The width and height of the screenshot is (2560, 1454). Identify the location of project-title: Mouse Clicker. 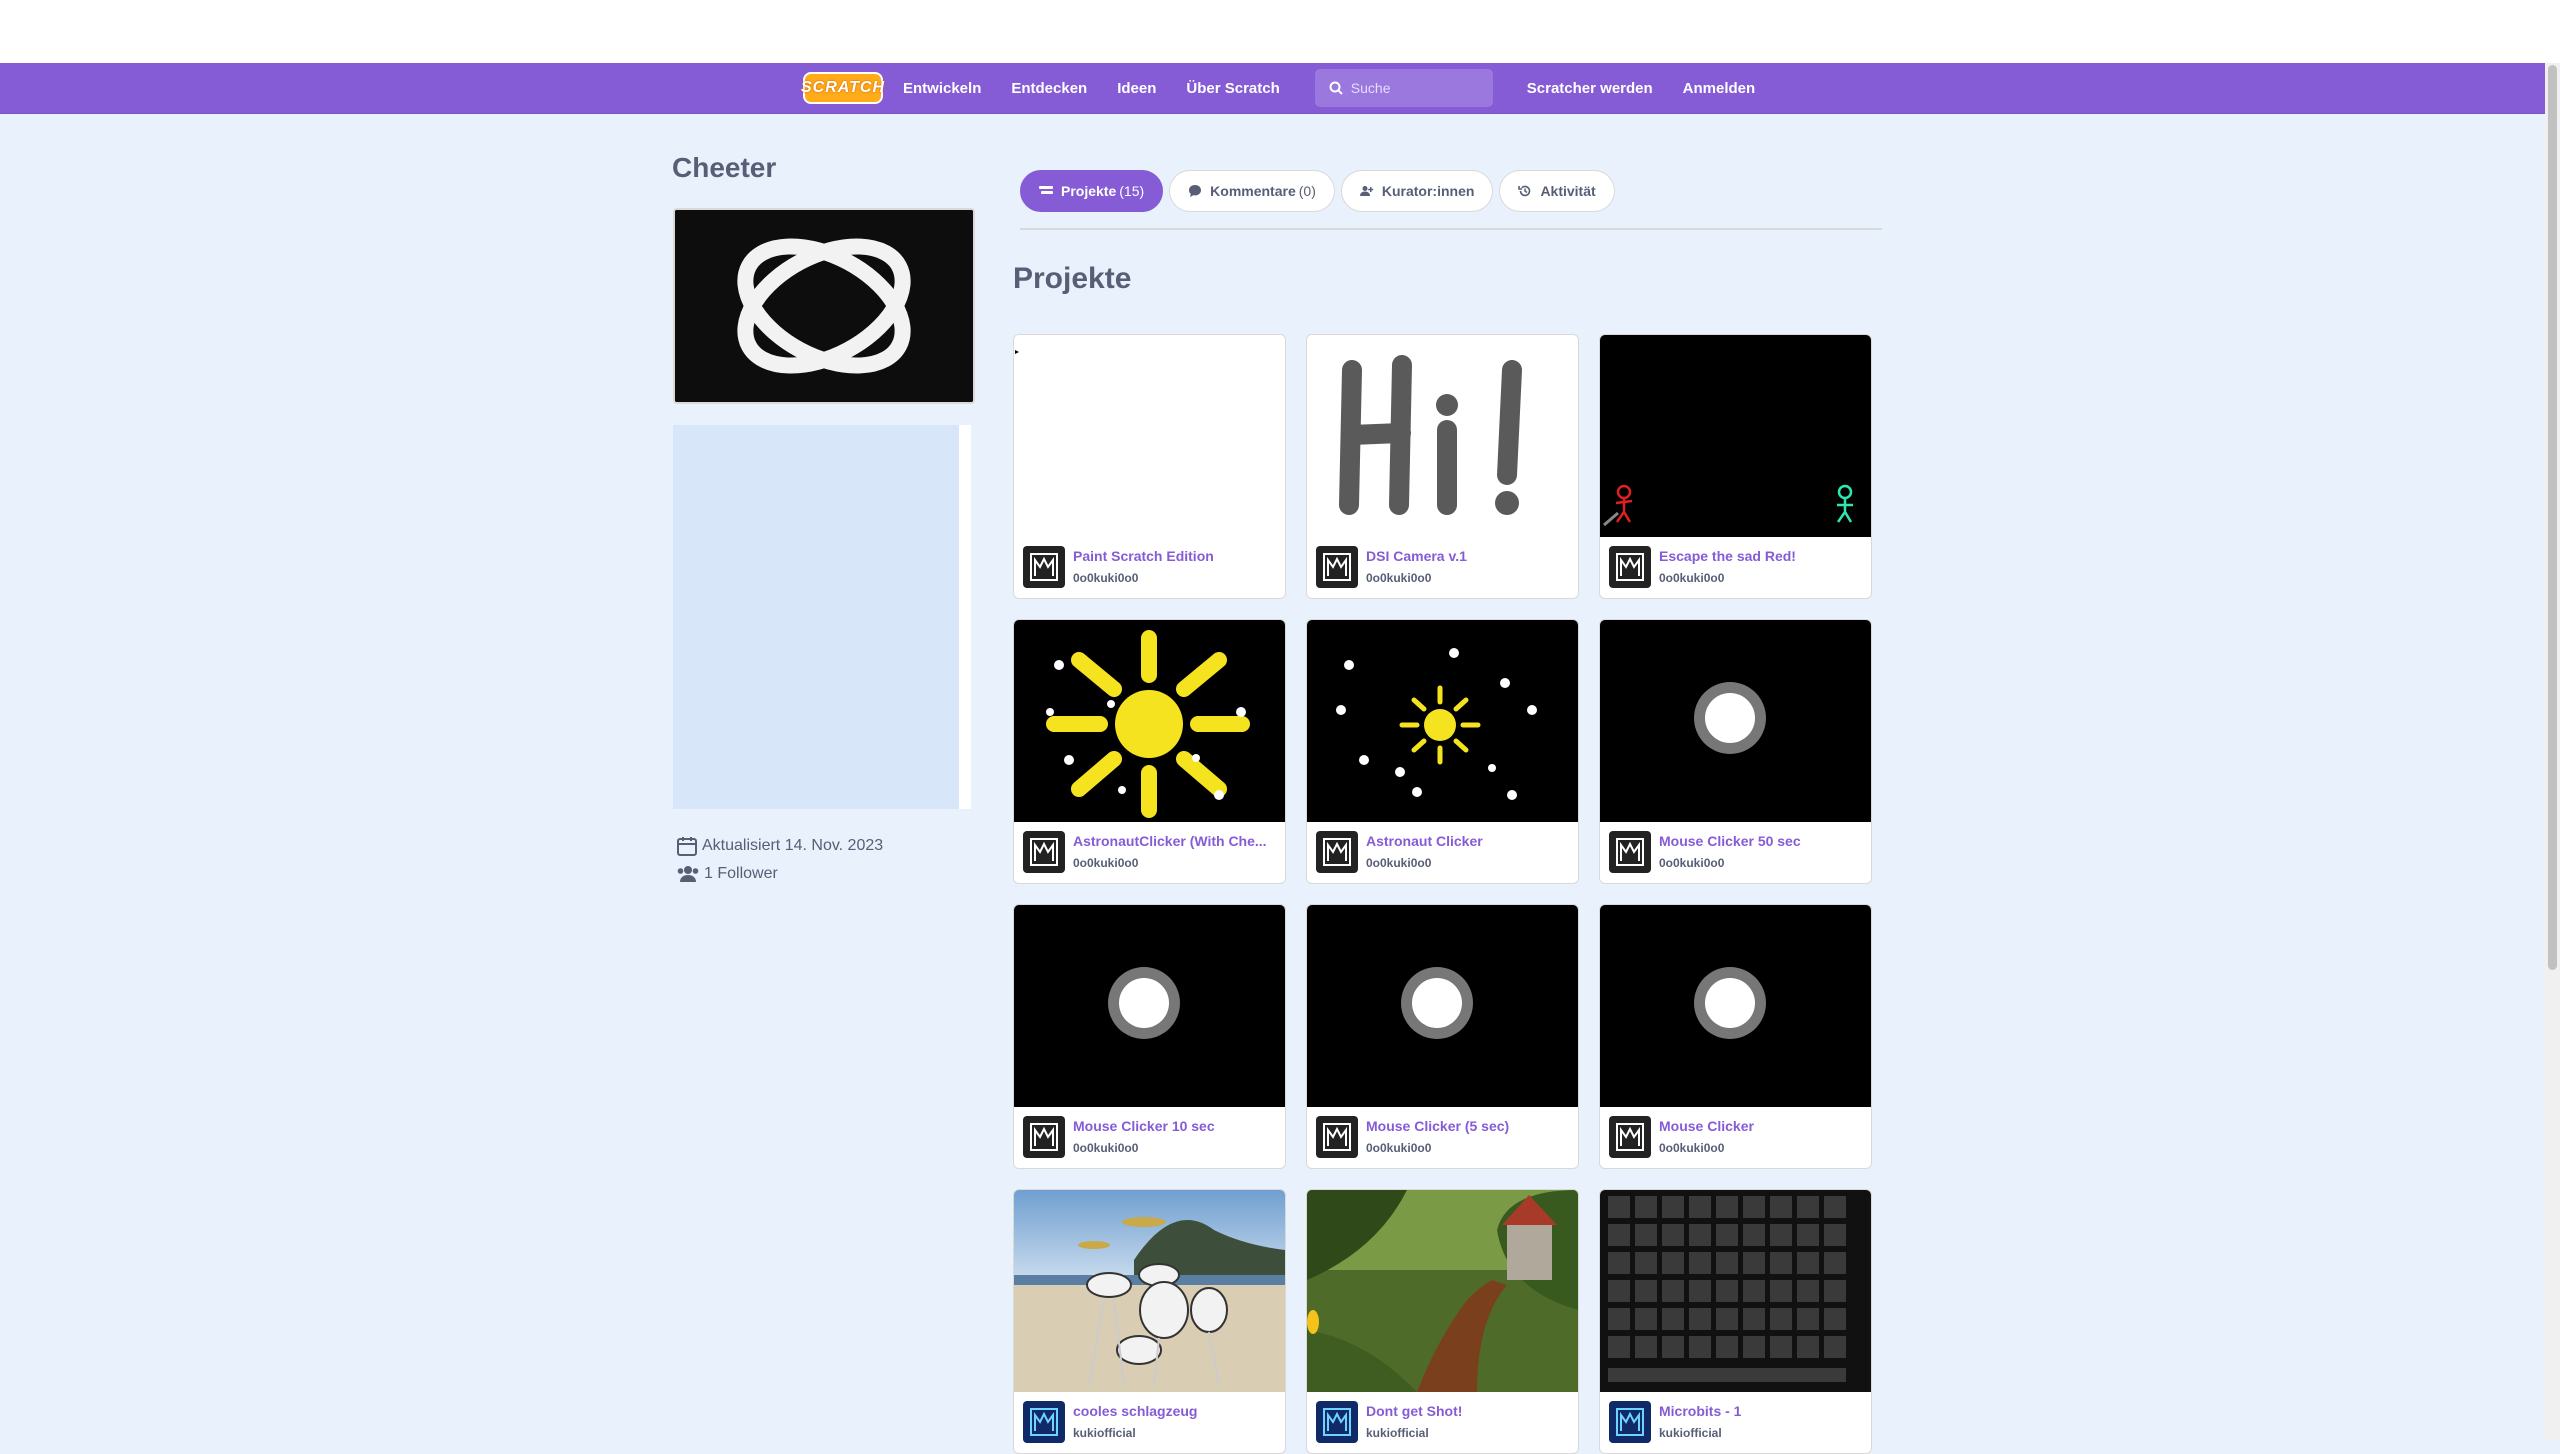
(1706, 1126).